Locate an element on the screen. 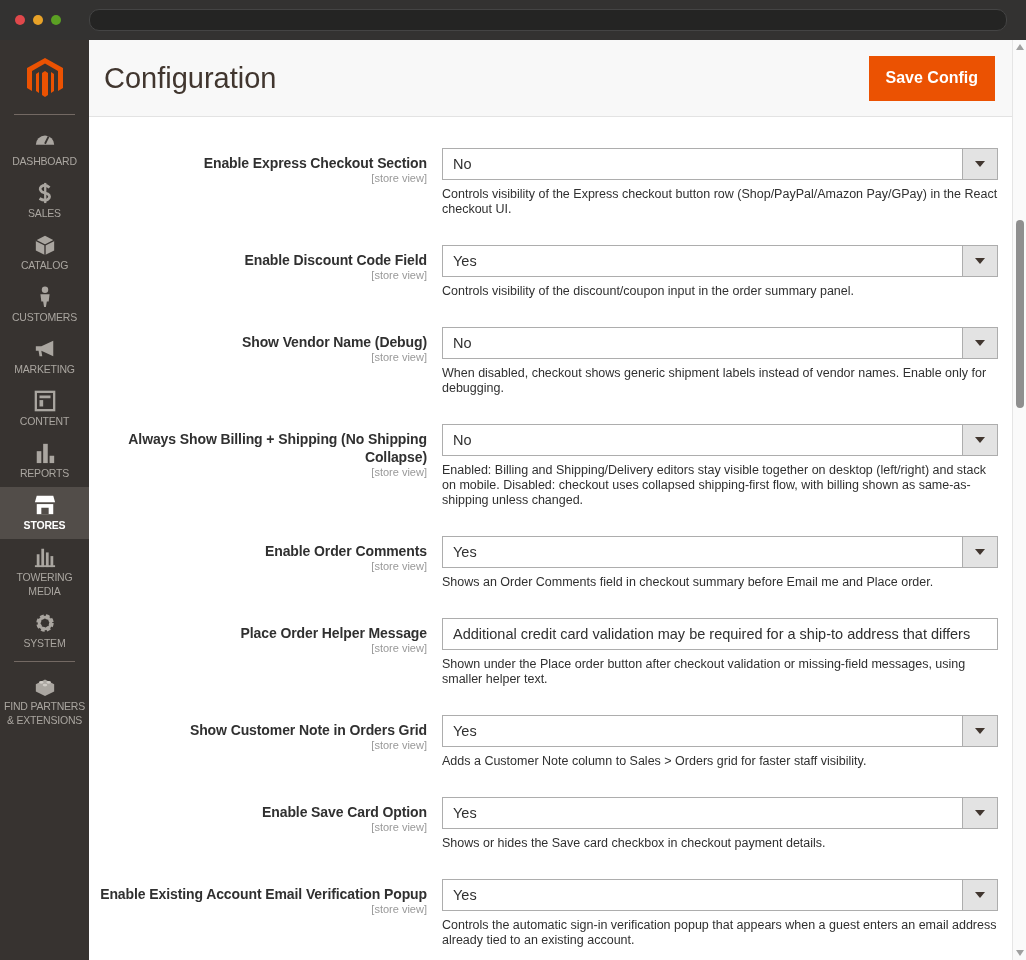 Image resolution: width=1026 pixels, height=960 pixels. nav-item: TOWERING MEDIA is located at coordinates (44, 572).